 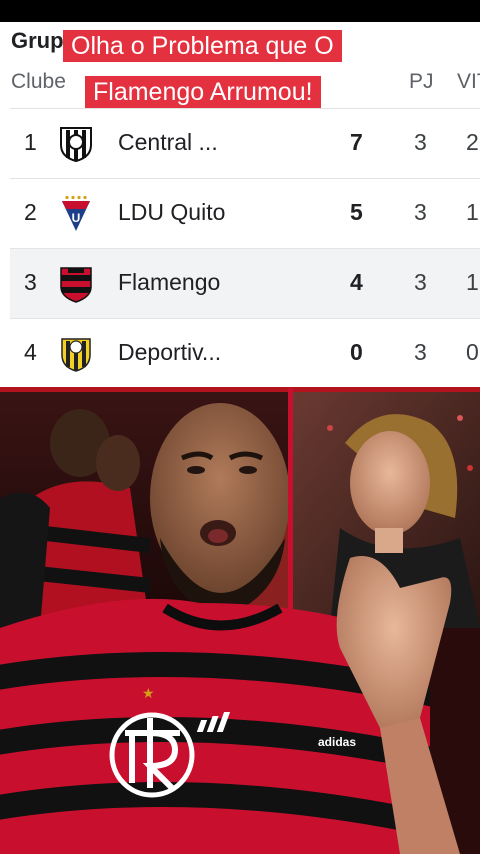 I want to click on row-wins: 2, so click(x=472, y=142).